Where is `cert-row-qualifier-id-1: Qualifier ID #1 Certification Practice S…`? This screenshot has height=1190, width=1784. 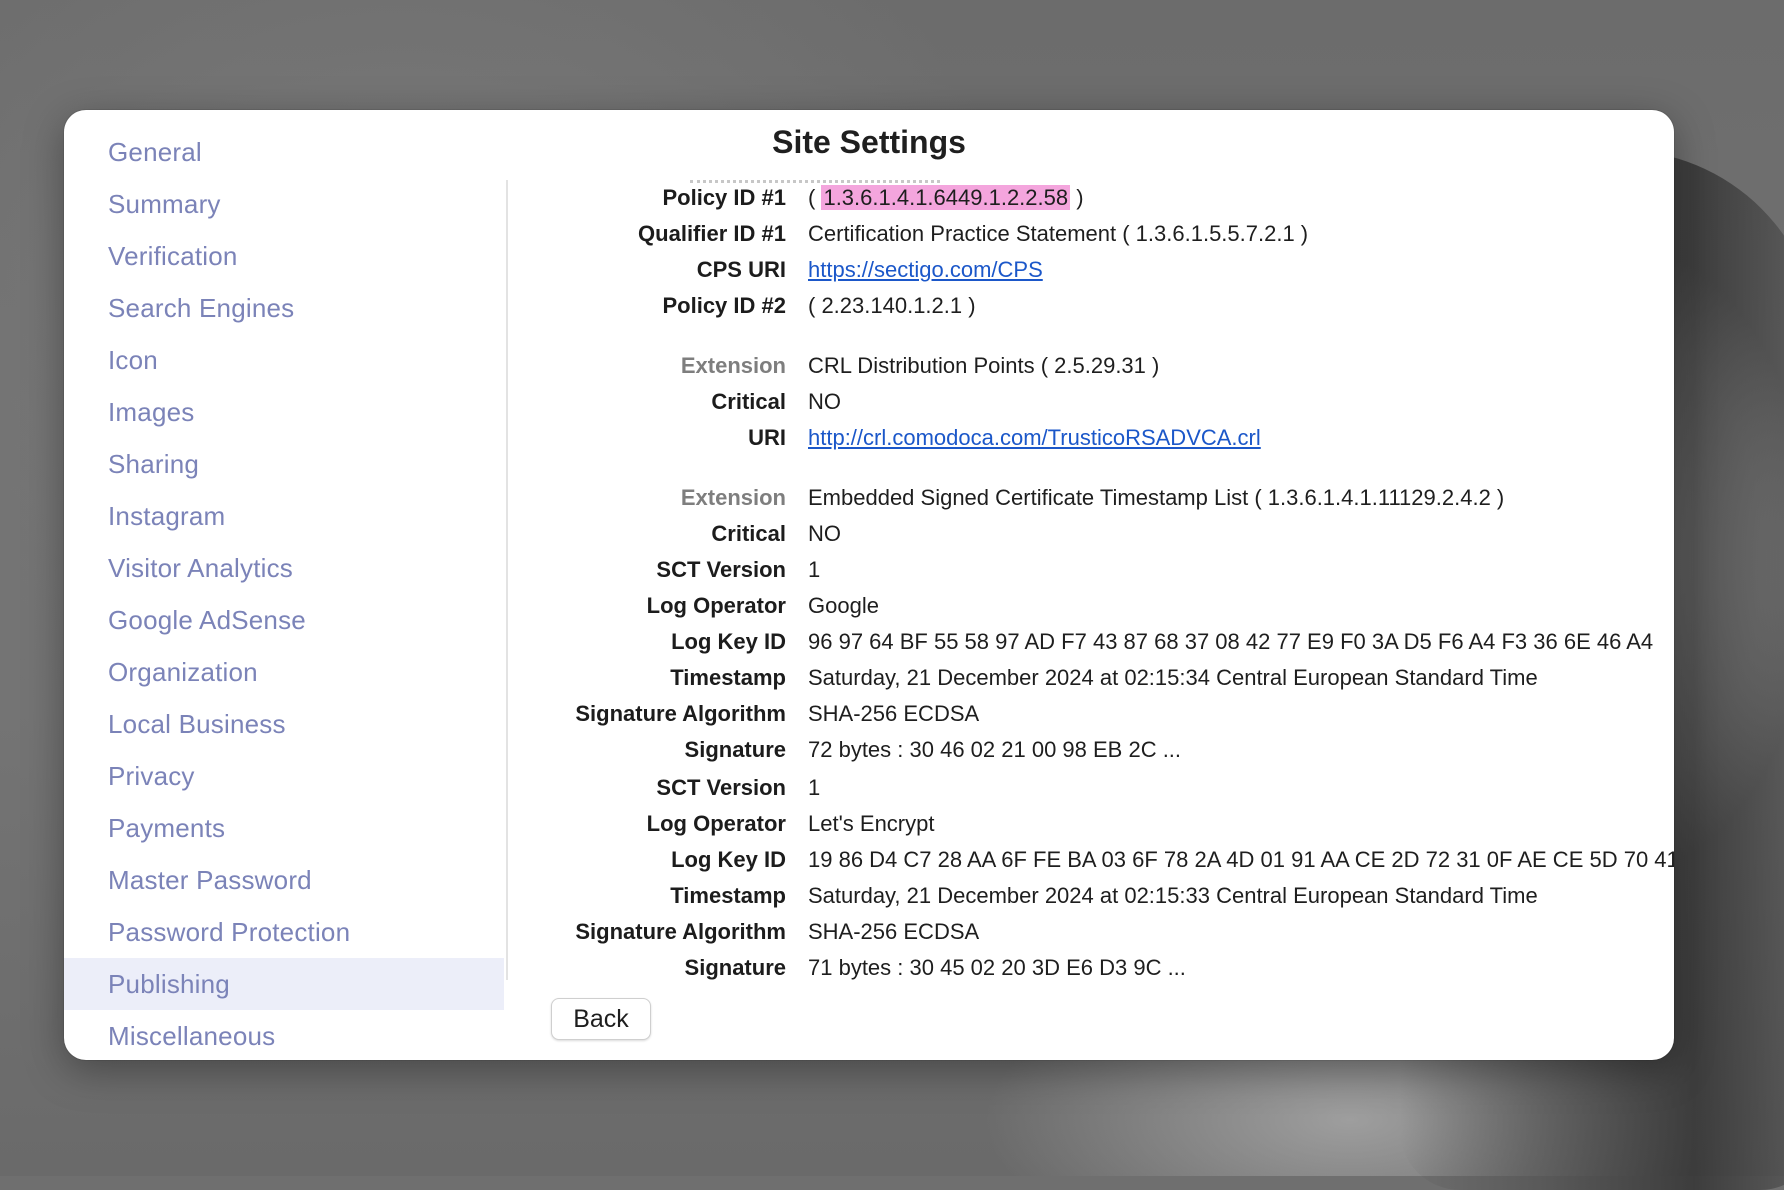
cert-row-qualifier-id-1: Qualifier ID #1 Certification Practice S… is located at coordinates (1092, 234).